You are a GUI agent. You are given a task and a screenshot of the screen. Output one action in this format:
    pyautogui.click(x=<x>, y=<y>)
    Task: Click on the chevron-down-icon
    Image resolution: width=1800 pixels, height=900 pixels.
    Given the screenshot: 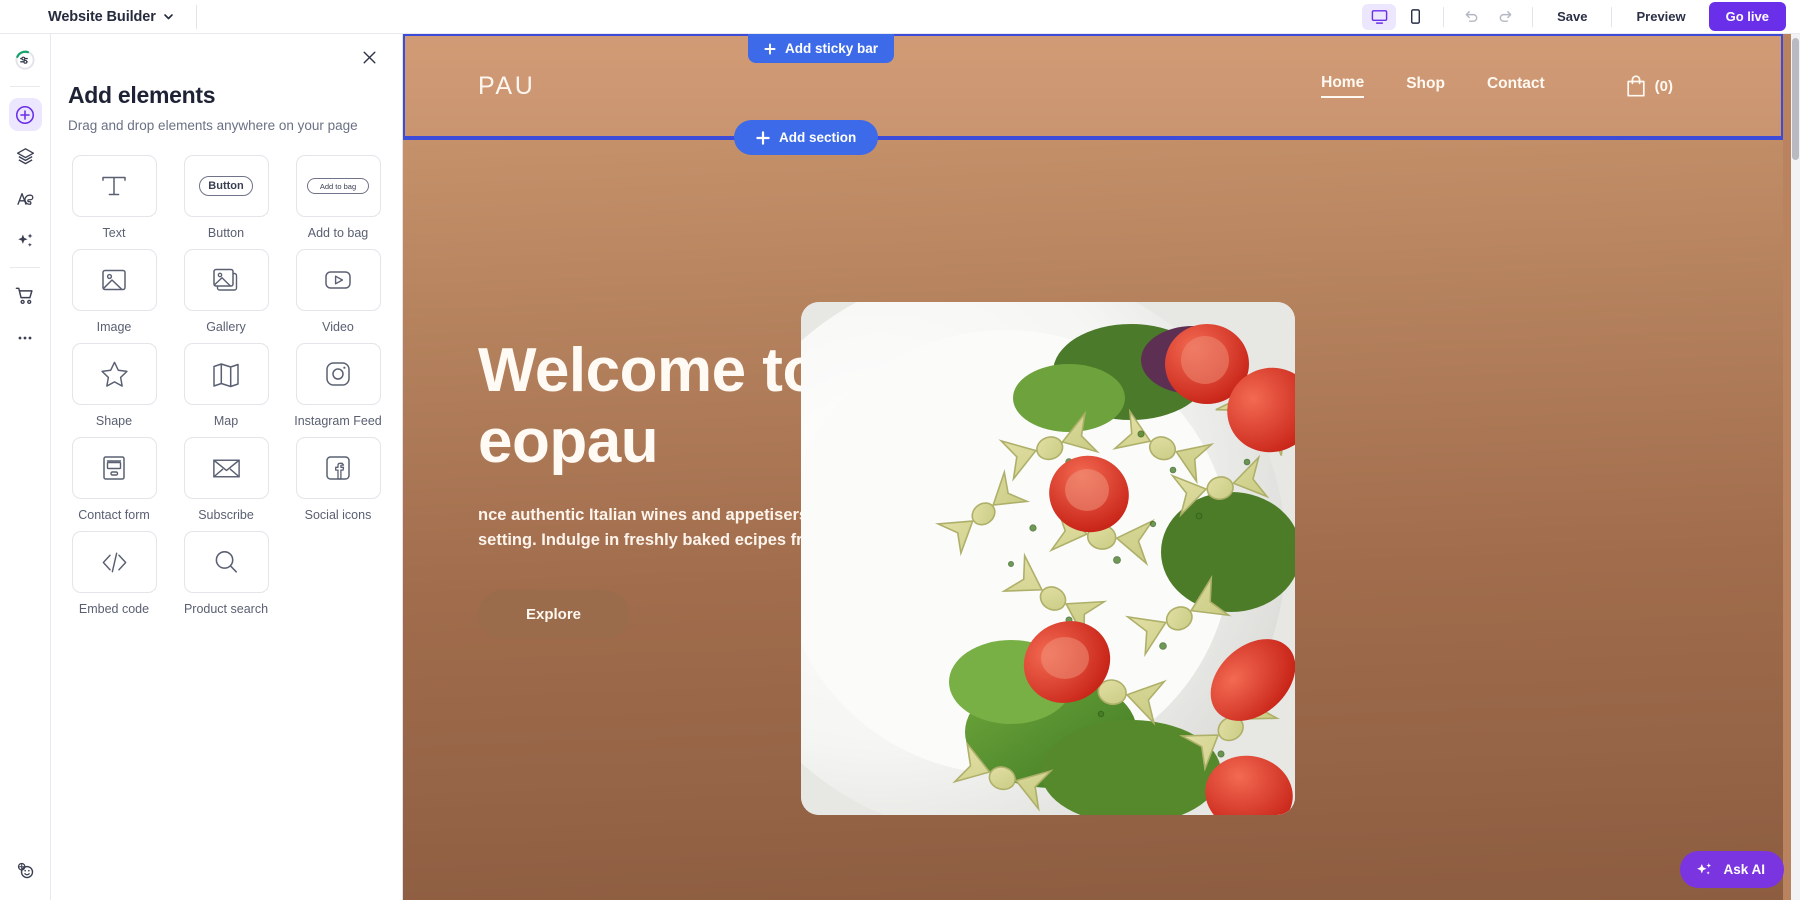 What is the action you would take?
    pyautogui.click(x=168, y=16)
    